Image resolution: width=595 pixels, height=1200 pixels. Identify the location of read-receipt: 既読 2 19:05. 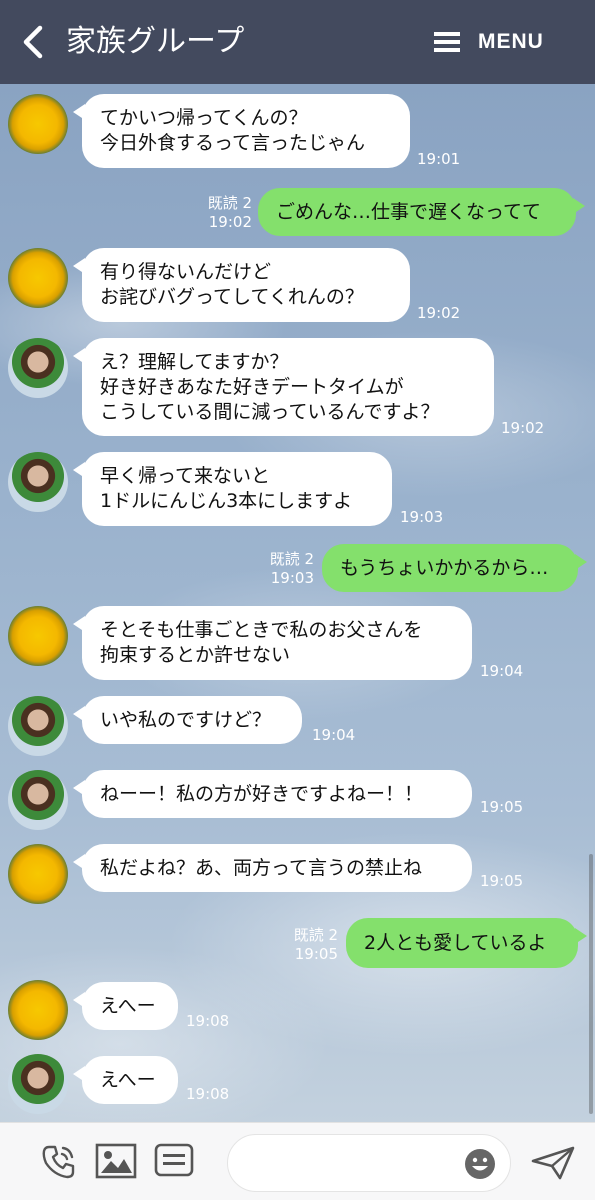
(307, 945).